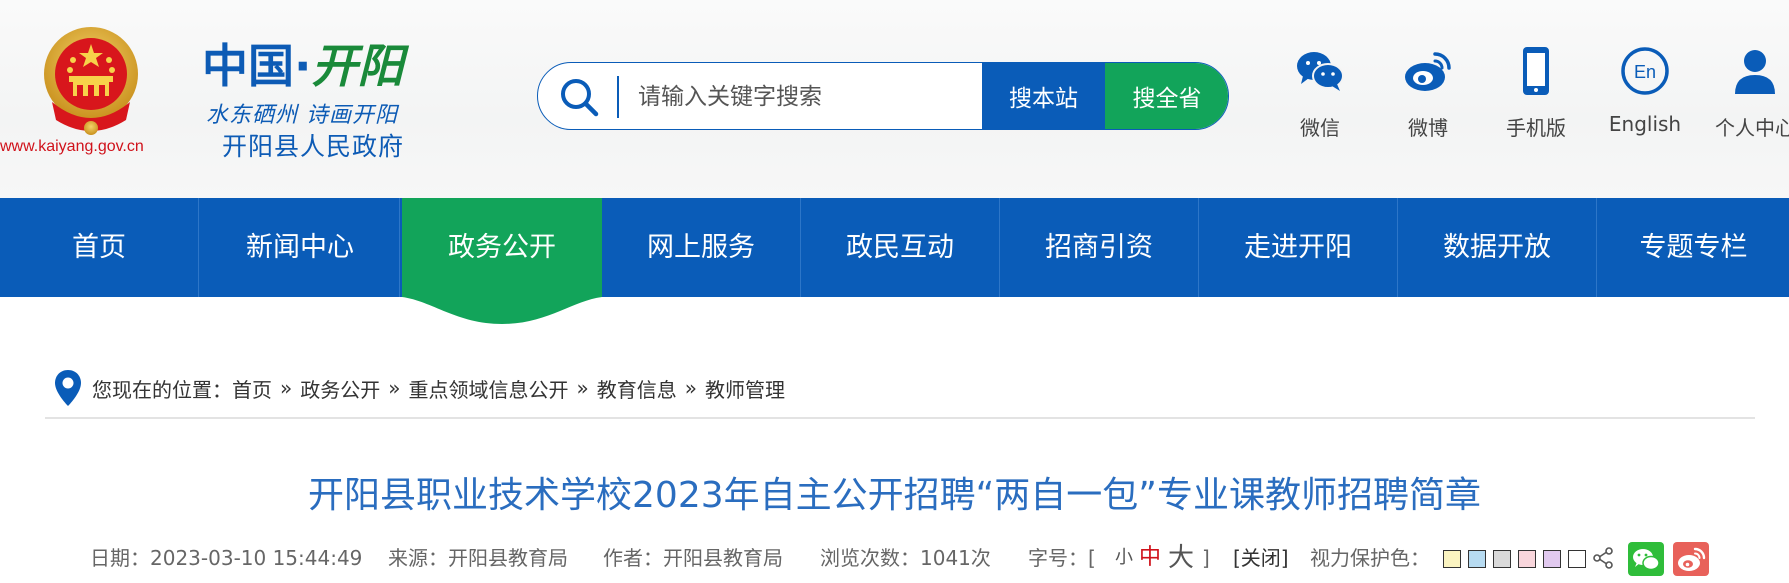 This screenshot has width=1789, height=583. I want to click on search-icon, so click(580, 98).